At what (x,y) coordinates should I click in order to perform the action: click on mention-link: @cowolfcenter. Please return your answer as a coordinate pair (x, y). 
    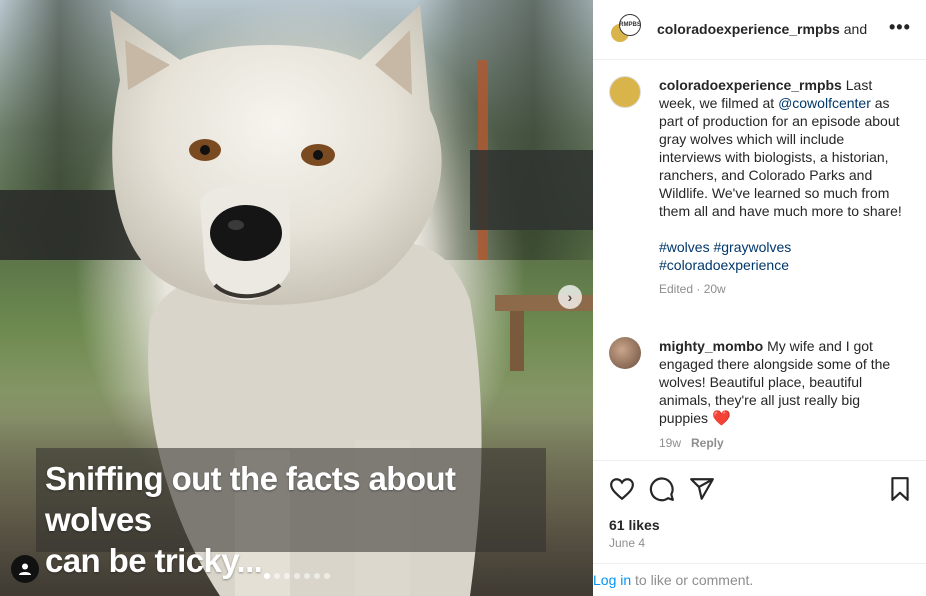
    Looking at the image, I should click on (824, 103).